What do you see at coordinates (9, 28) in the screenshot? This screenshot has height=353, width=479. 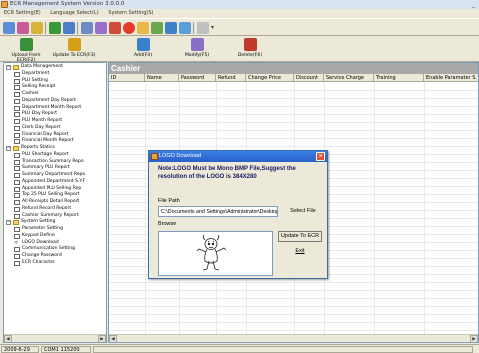 I see `open-icon` at bounding box center [9, 28].